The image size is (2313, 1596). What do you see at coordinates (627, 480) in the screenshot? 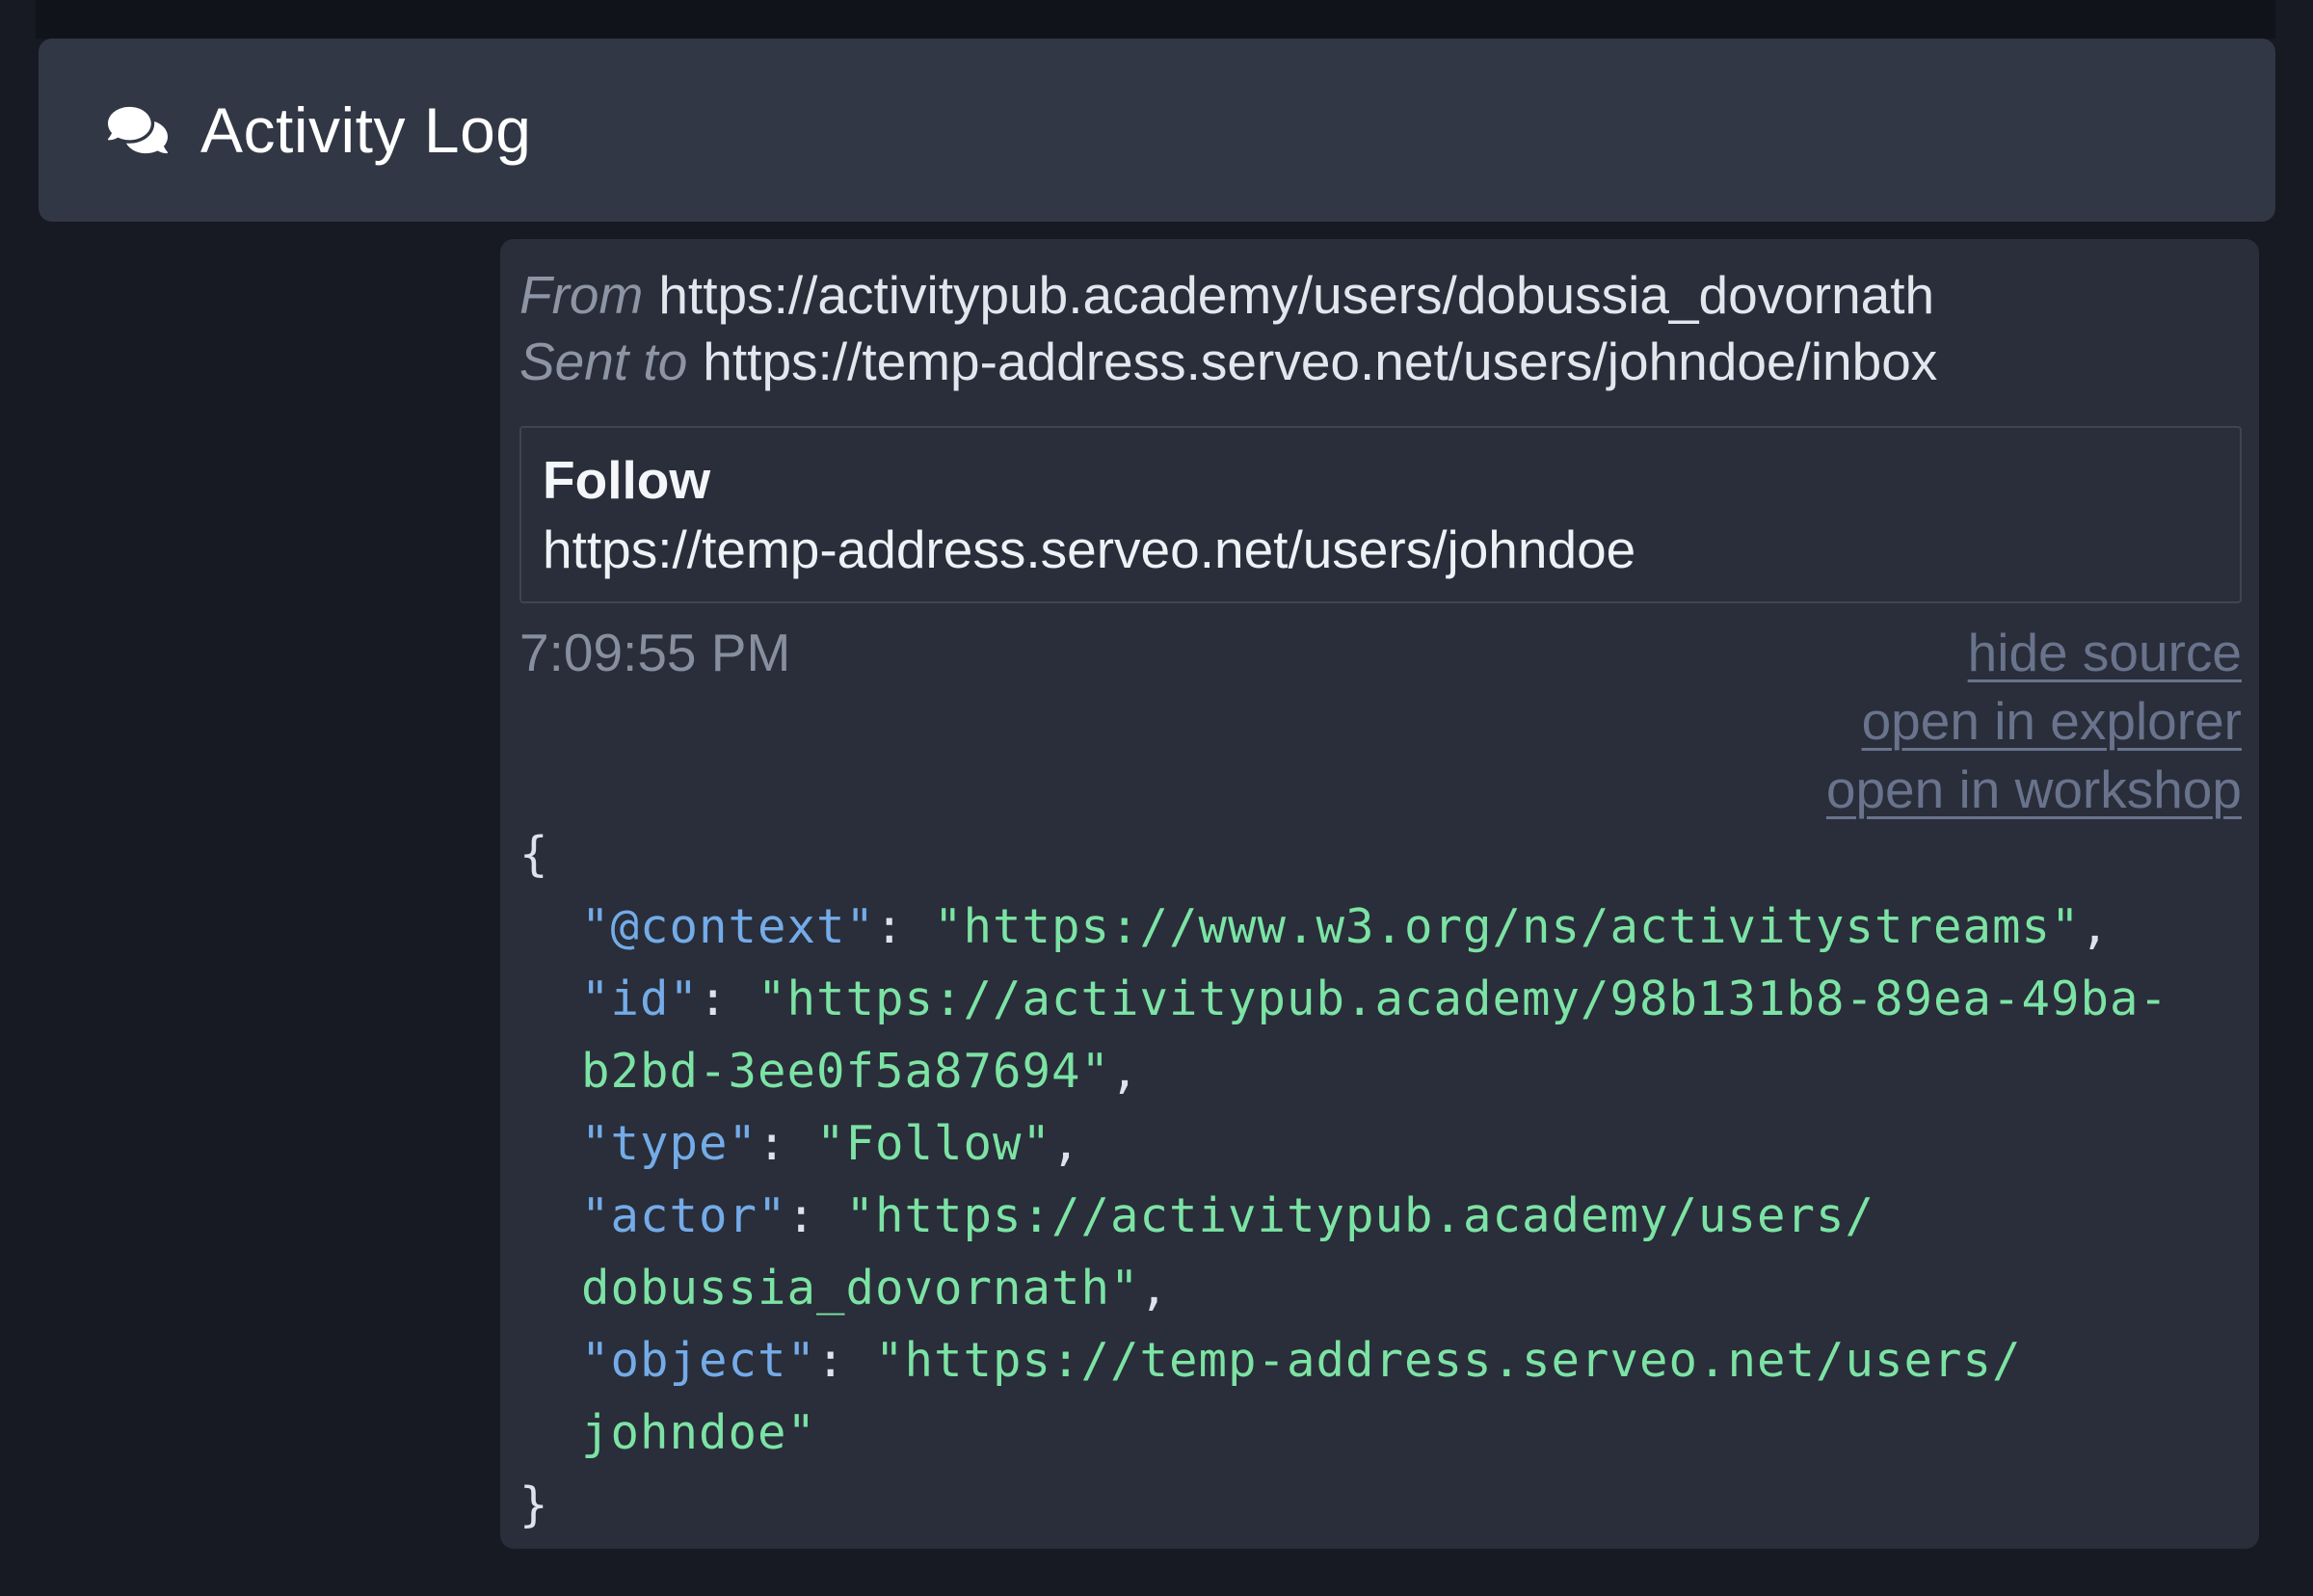
I see `activity-type: Follow` at bounding box center [627, 480].